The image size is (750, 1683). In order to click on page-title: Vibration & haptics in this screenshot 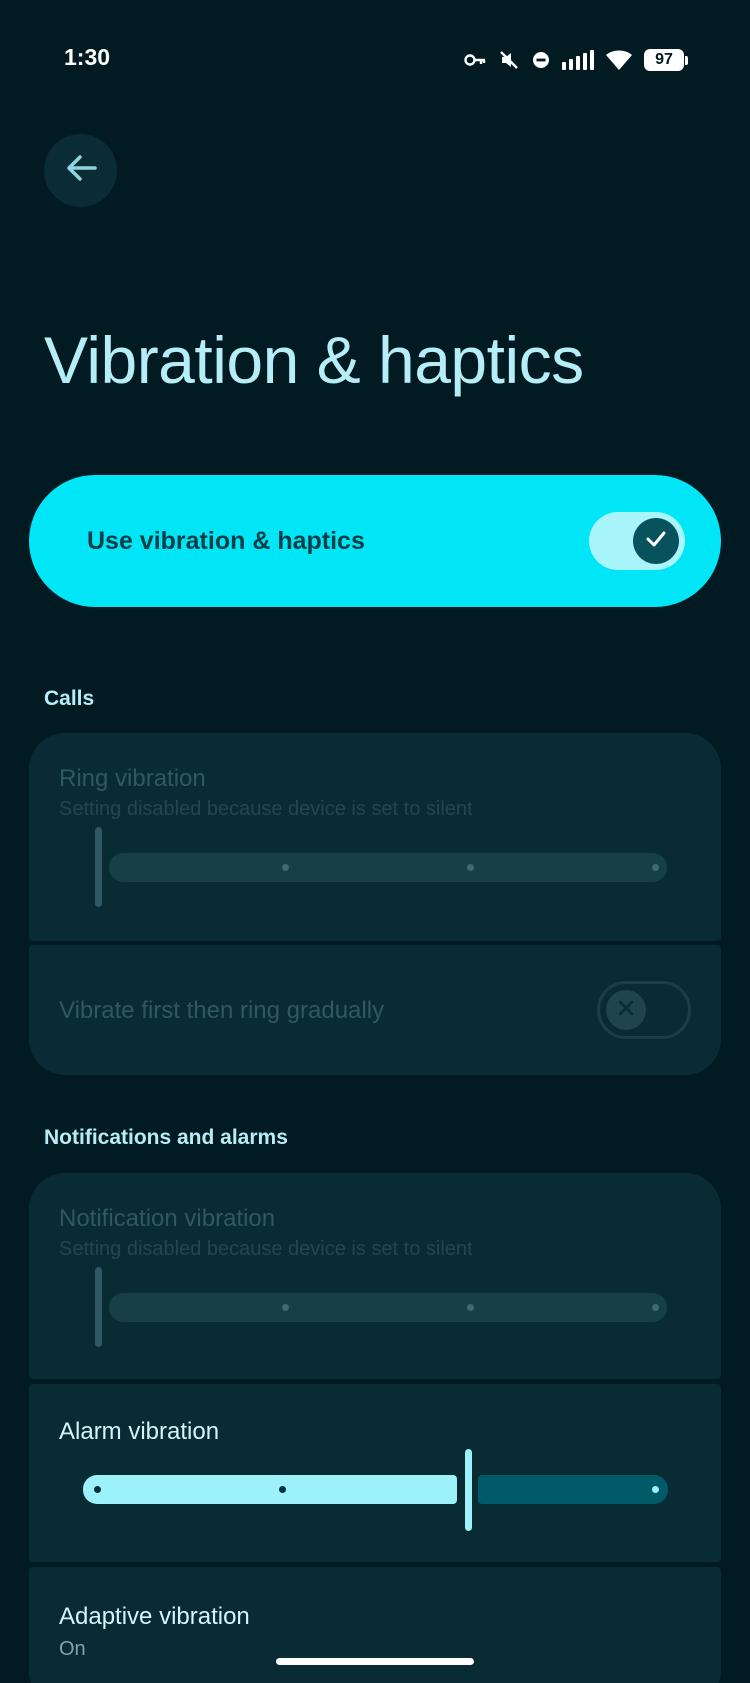, I will do `click(314, 360)`.